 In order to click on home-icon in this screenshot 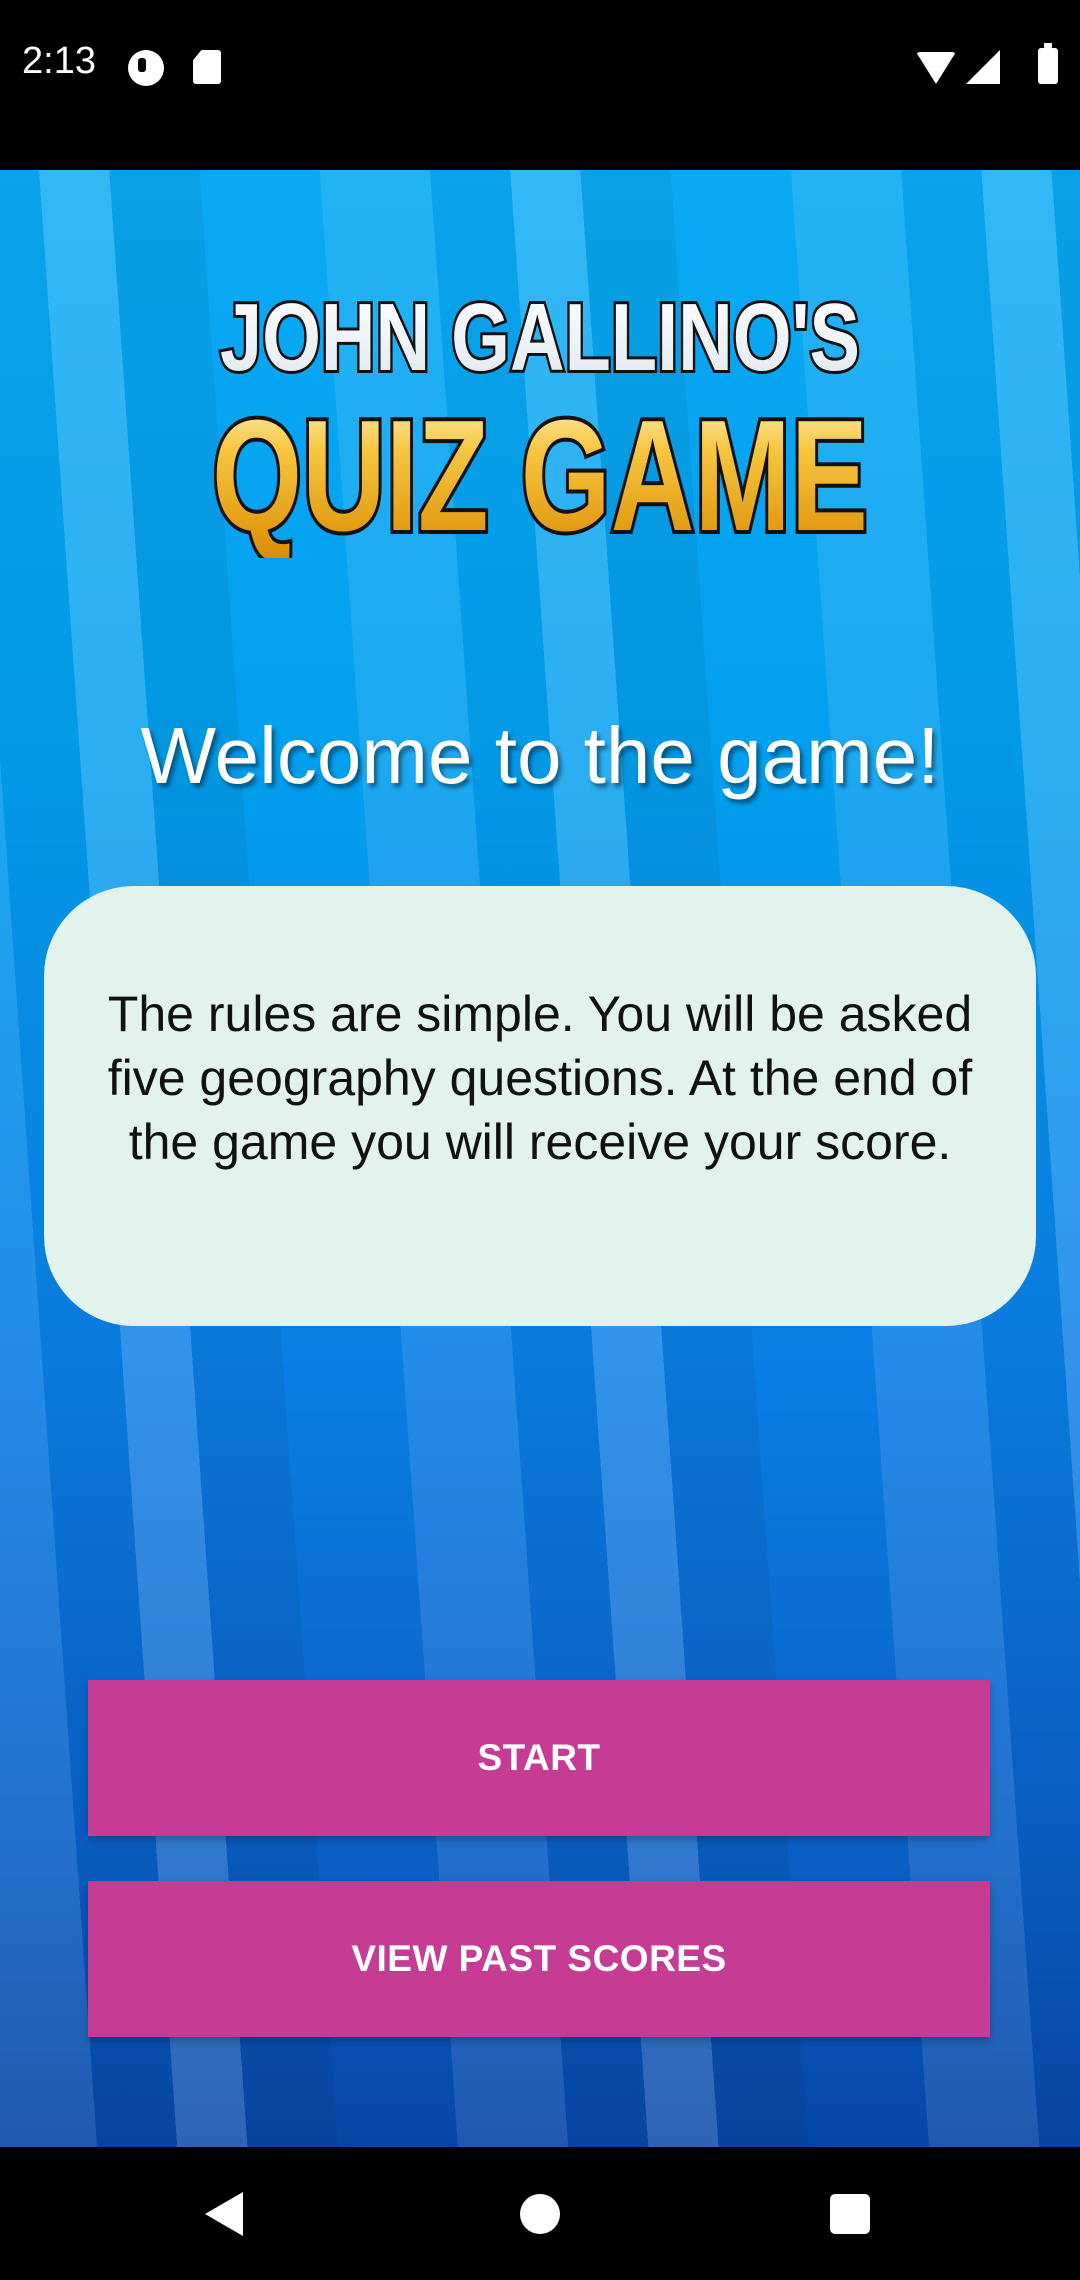, I will do `click(540, 2214)`.